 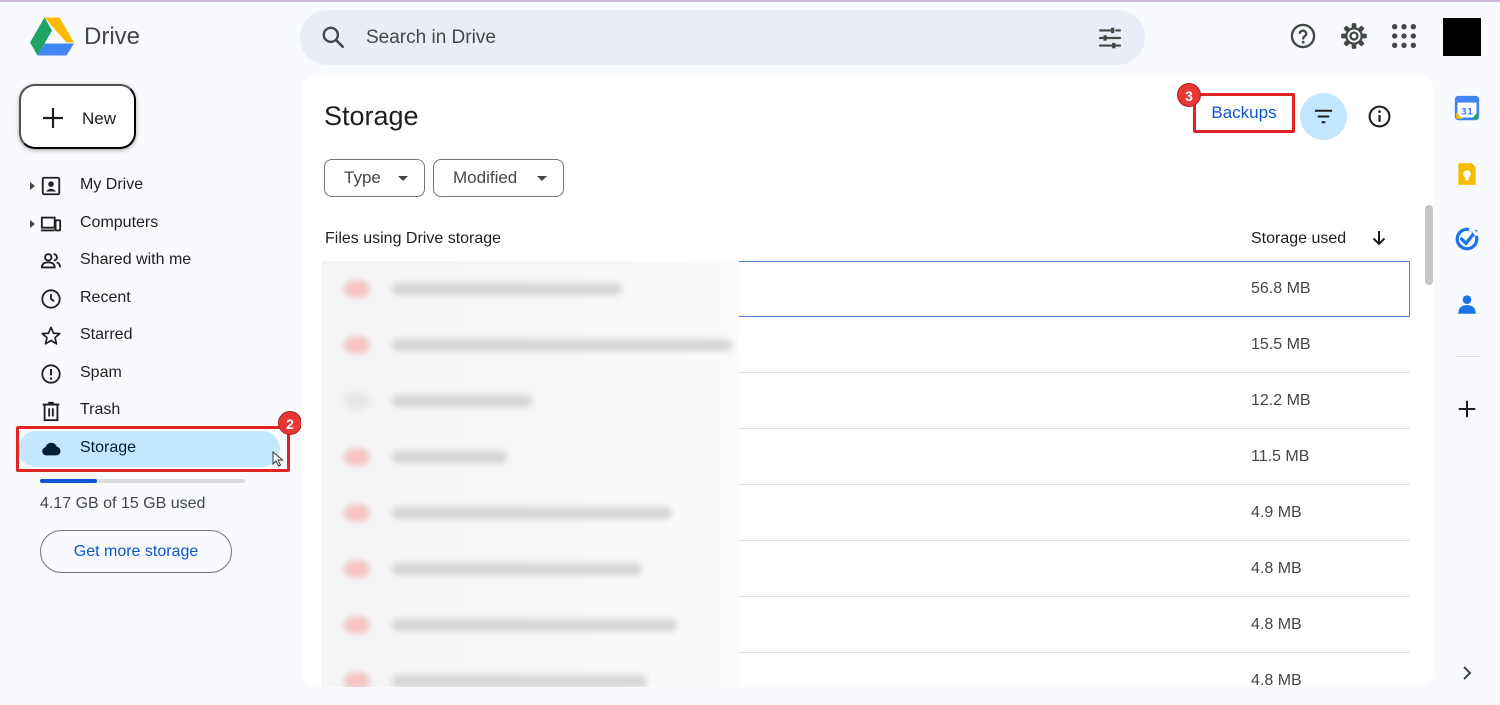 What do you see at coordinates (1298, 239) in the screenshot?
I see `column-header-storage-used: Storage used` at bounding box center [1298, 239].